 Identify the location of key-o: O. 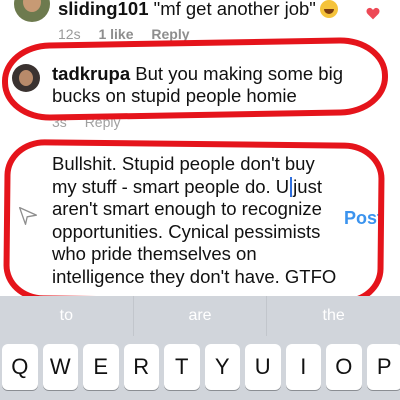
(344, 367).